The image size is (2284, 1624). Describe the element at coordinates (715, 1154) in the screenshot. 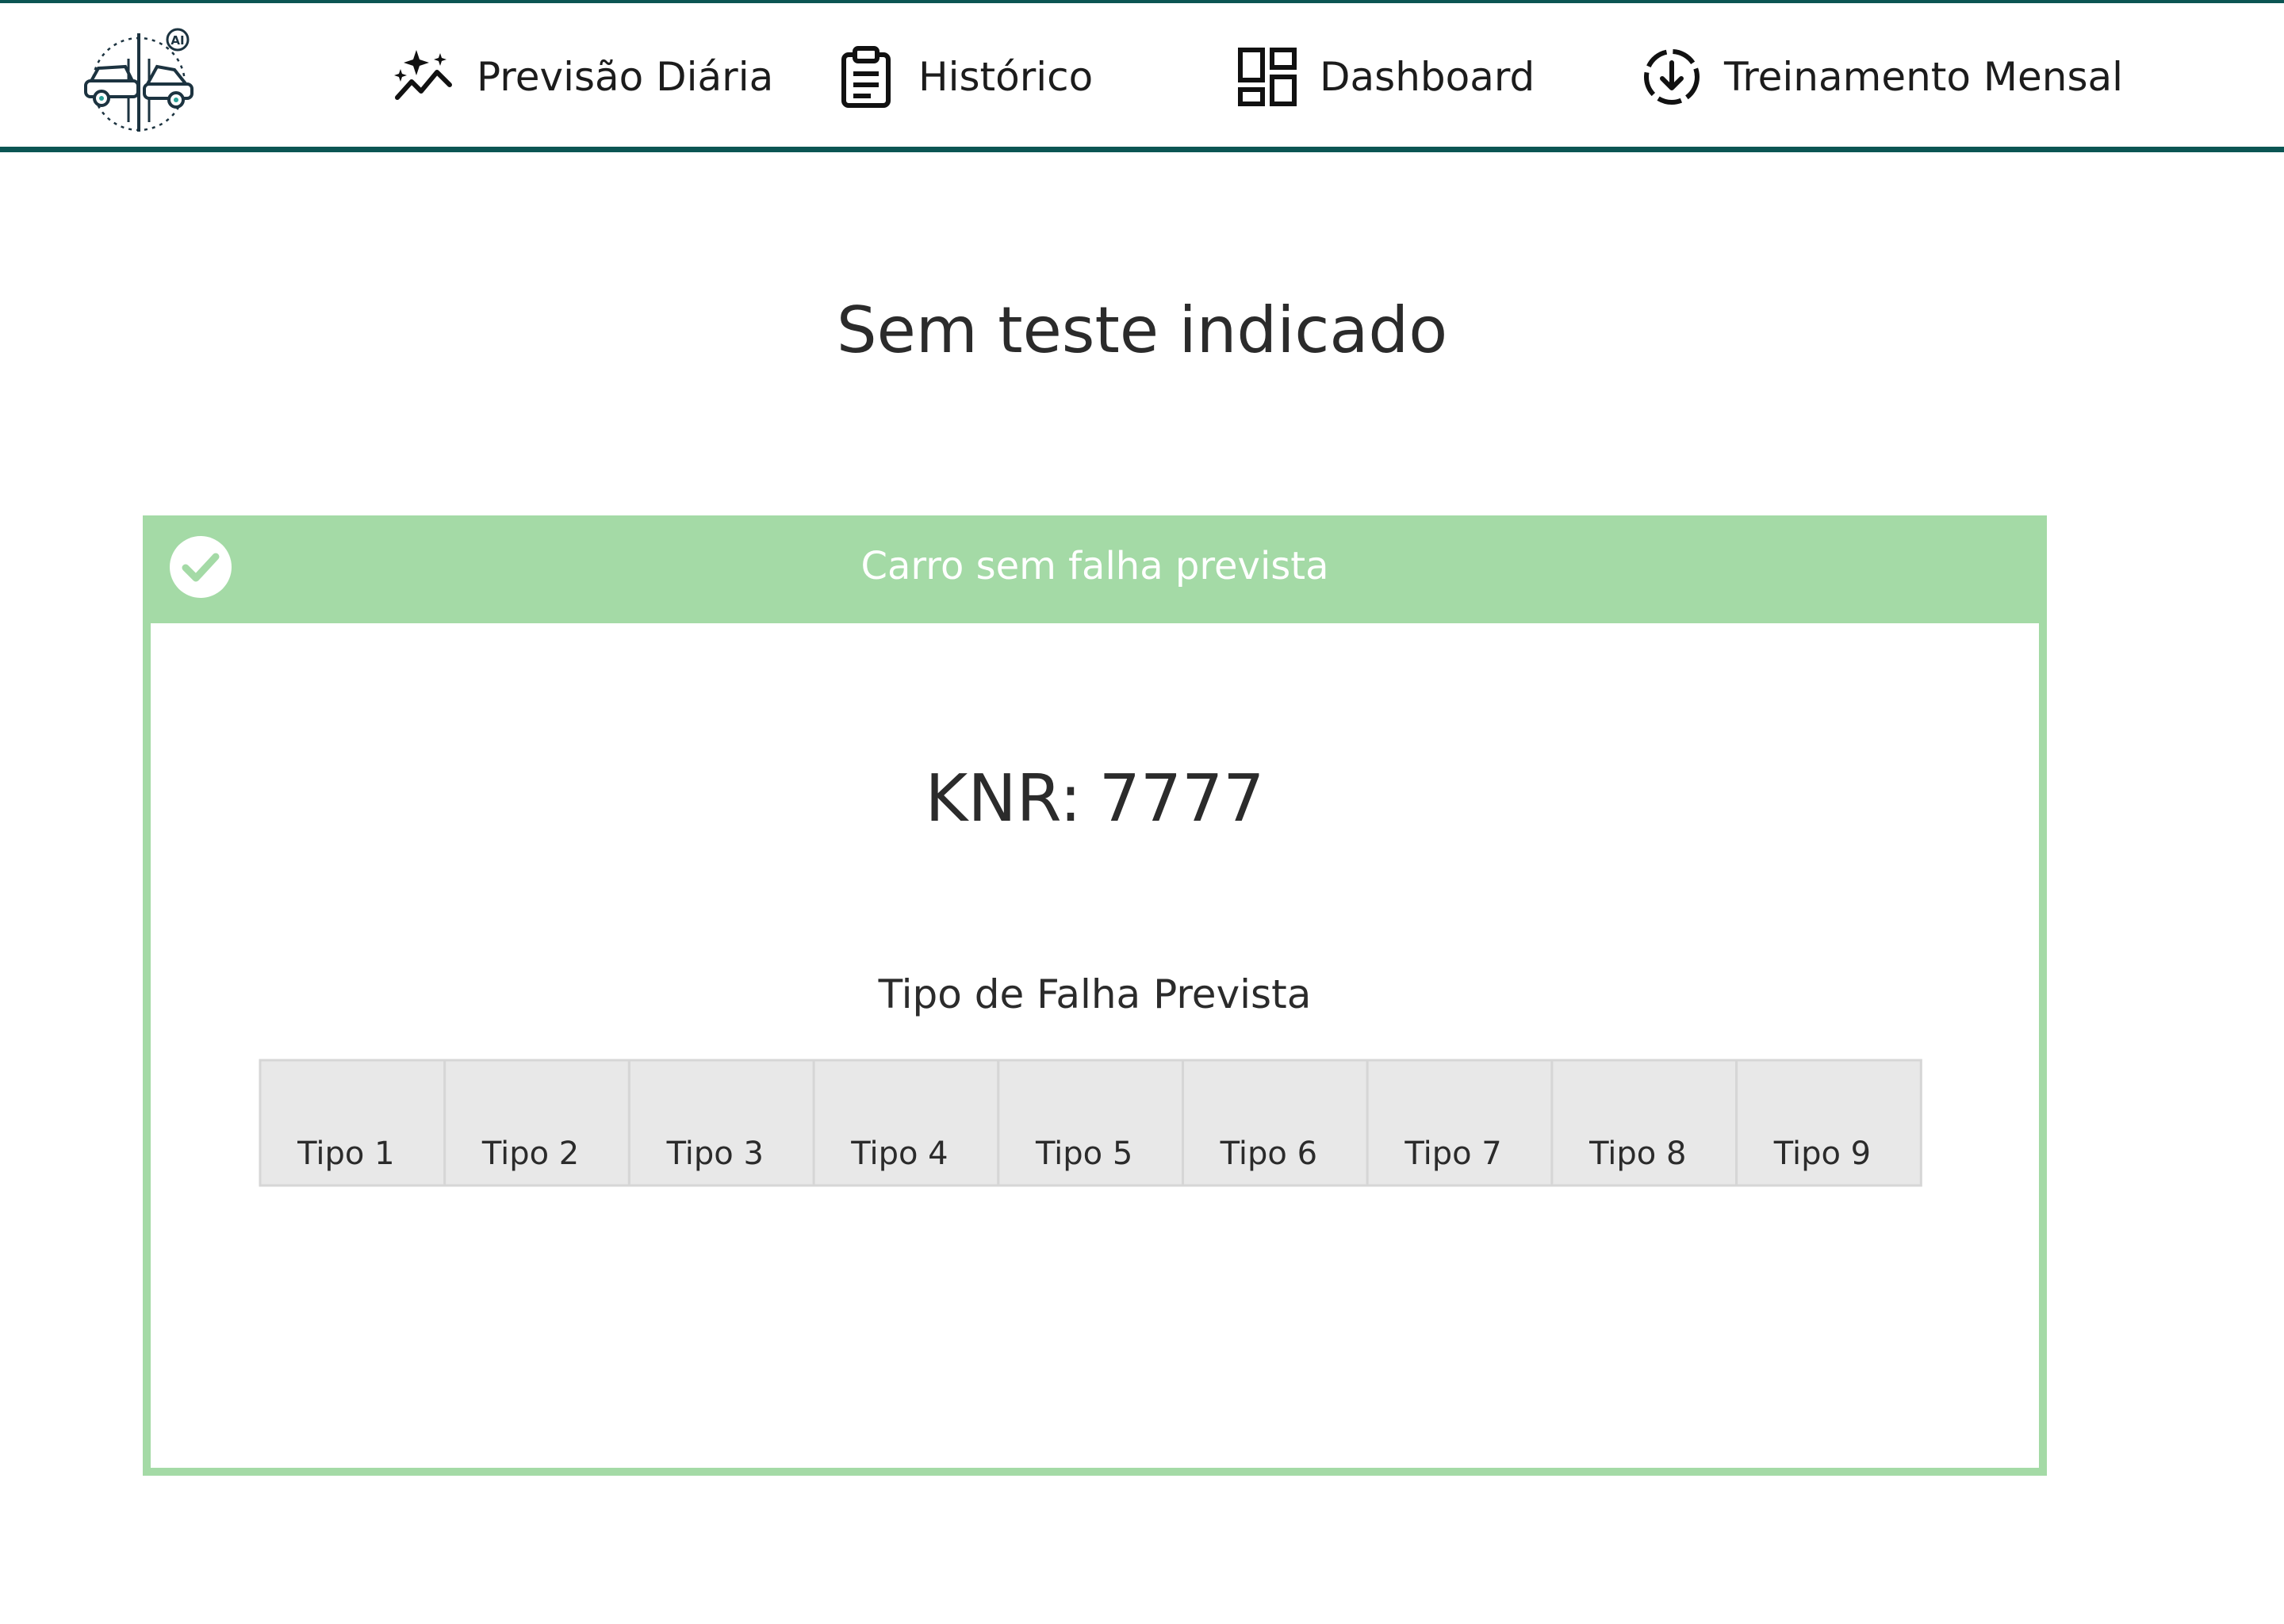

I see `failure-type-label: Tipo 3` at that location.